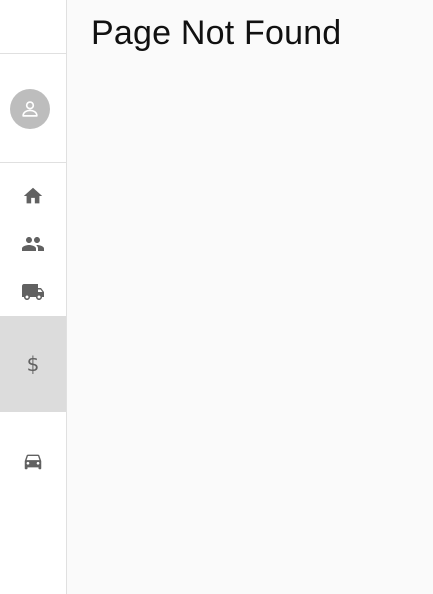  I want to click on avatar, so click(30, 109).